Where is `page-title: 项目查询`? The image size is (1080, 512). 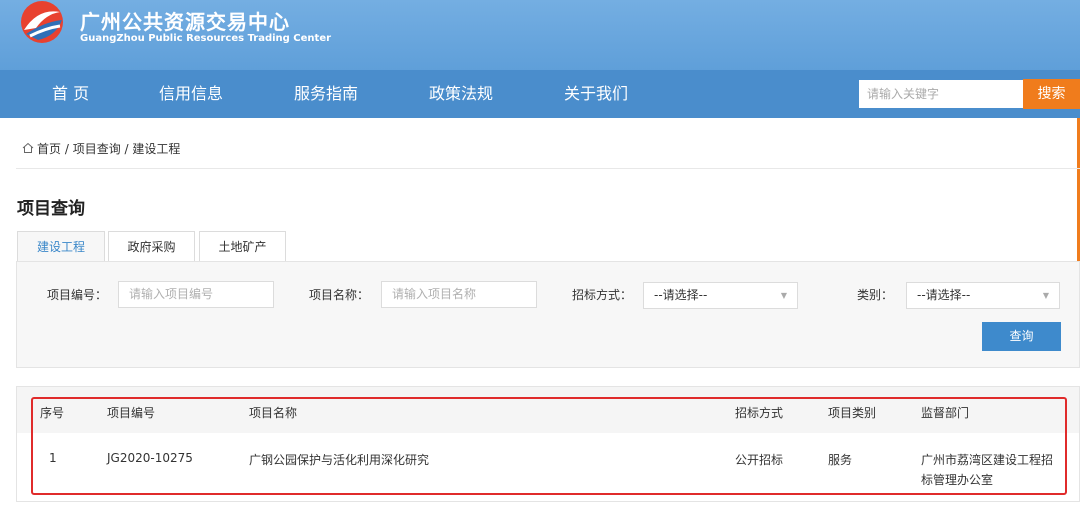 page-title: 项目查询 is located at coordinates (51, 209).